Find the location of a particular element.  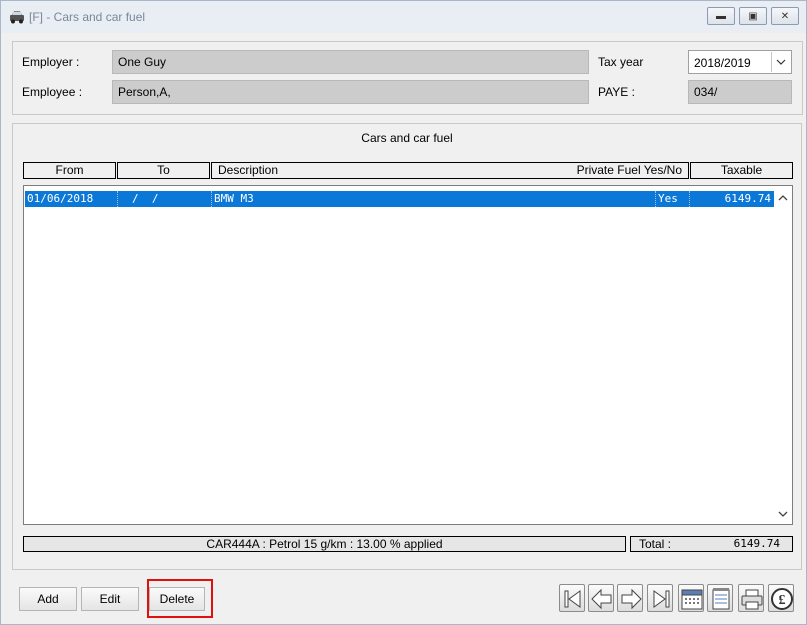

minimize-icon: ▬ is located at coordinates (721, 16).